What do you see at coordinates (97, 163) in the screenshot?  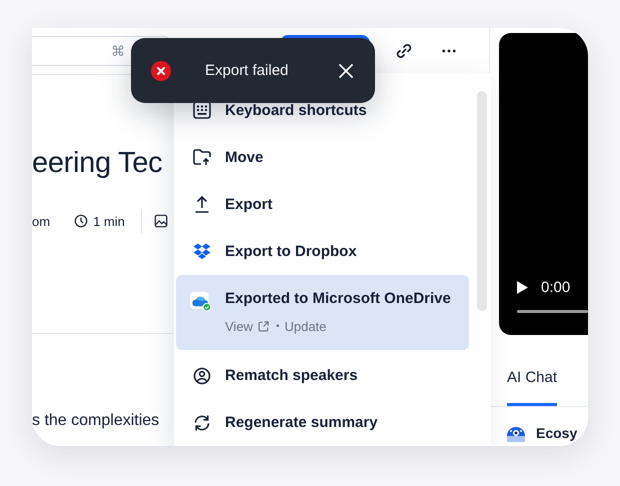 I see `document-title: eering Tec` at bounding box center [97, 163].